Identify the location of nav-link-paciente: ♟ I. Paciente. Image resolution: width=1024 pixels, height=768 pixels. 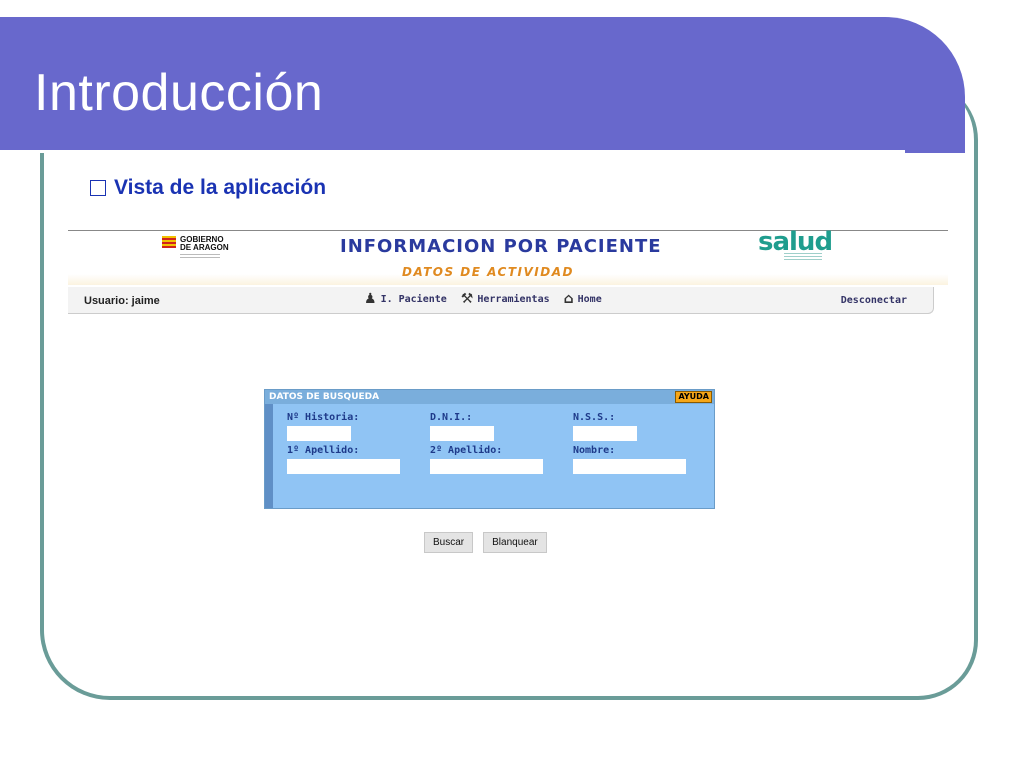
(405, 299).